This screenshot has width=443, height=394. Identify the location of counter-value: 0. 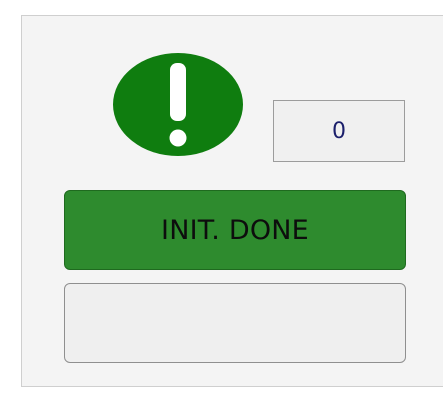
(339, 131).